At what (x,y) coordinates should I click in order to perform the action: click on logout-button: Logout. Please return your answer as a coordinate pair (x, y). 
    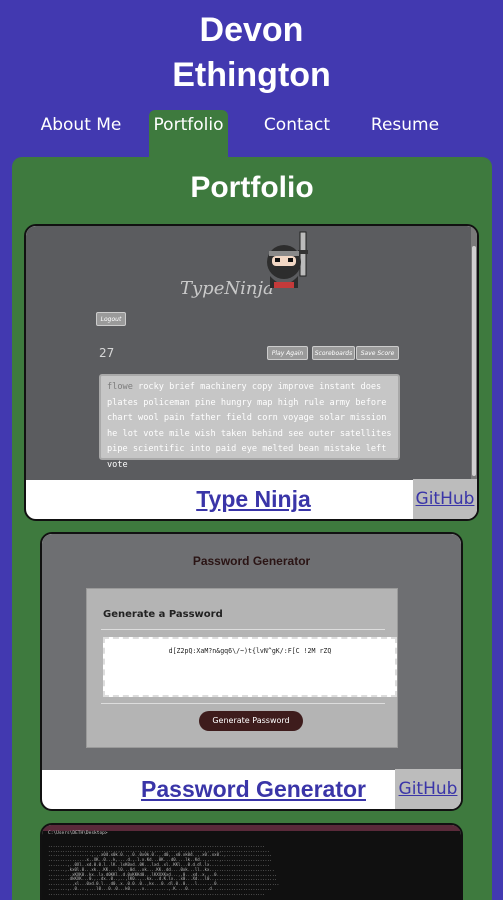
    Looking at the image, I should click on (111, 319).